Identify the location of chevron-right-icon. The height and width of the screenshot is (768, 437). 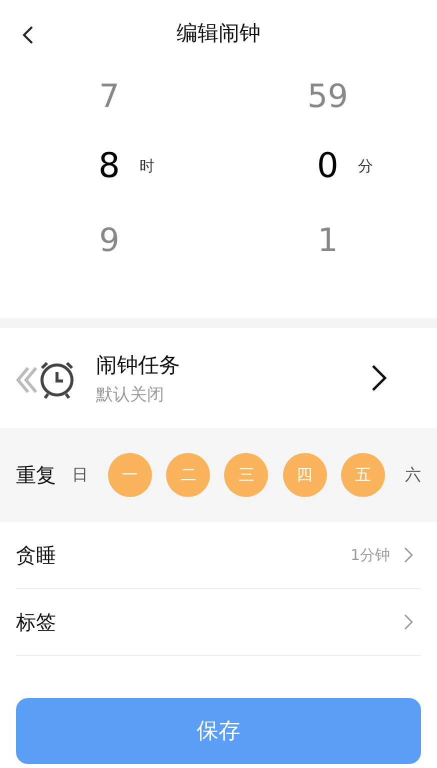
(379, 378).